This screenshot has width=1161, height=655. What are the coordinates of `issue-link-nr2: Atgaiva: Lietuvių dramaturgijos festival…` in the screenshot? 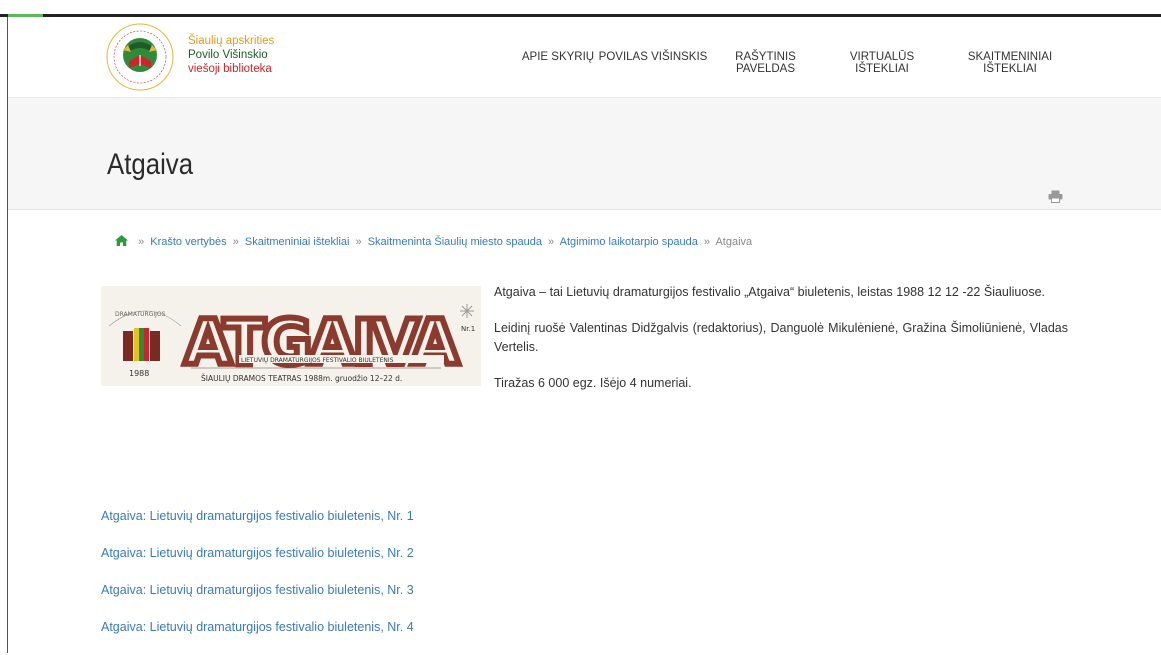 It's located at (257, 562).